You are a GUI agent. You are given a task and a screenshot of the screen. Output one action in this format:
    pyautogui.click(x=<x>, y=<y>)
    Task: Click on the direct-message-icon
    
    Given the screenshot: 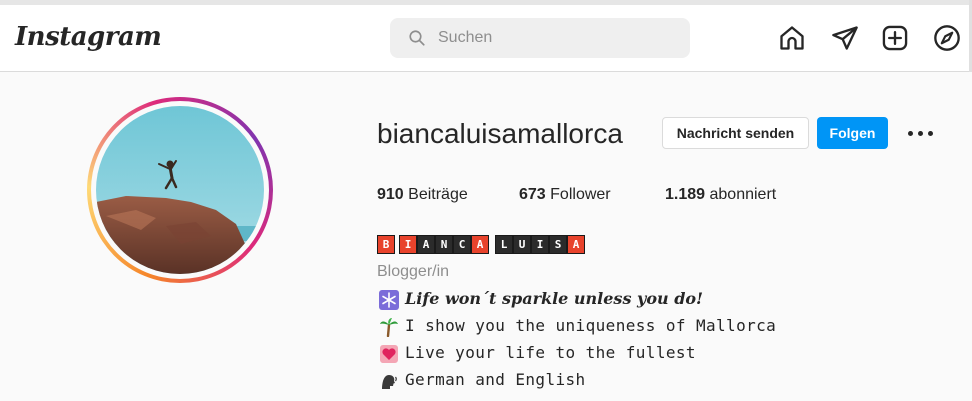 What is the action you would take?
    pyautogui.click(x=845, y=38)
    